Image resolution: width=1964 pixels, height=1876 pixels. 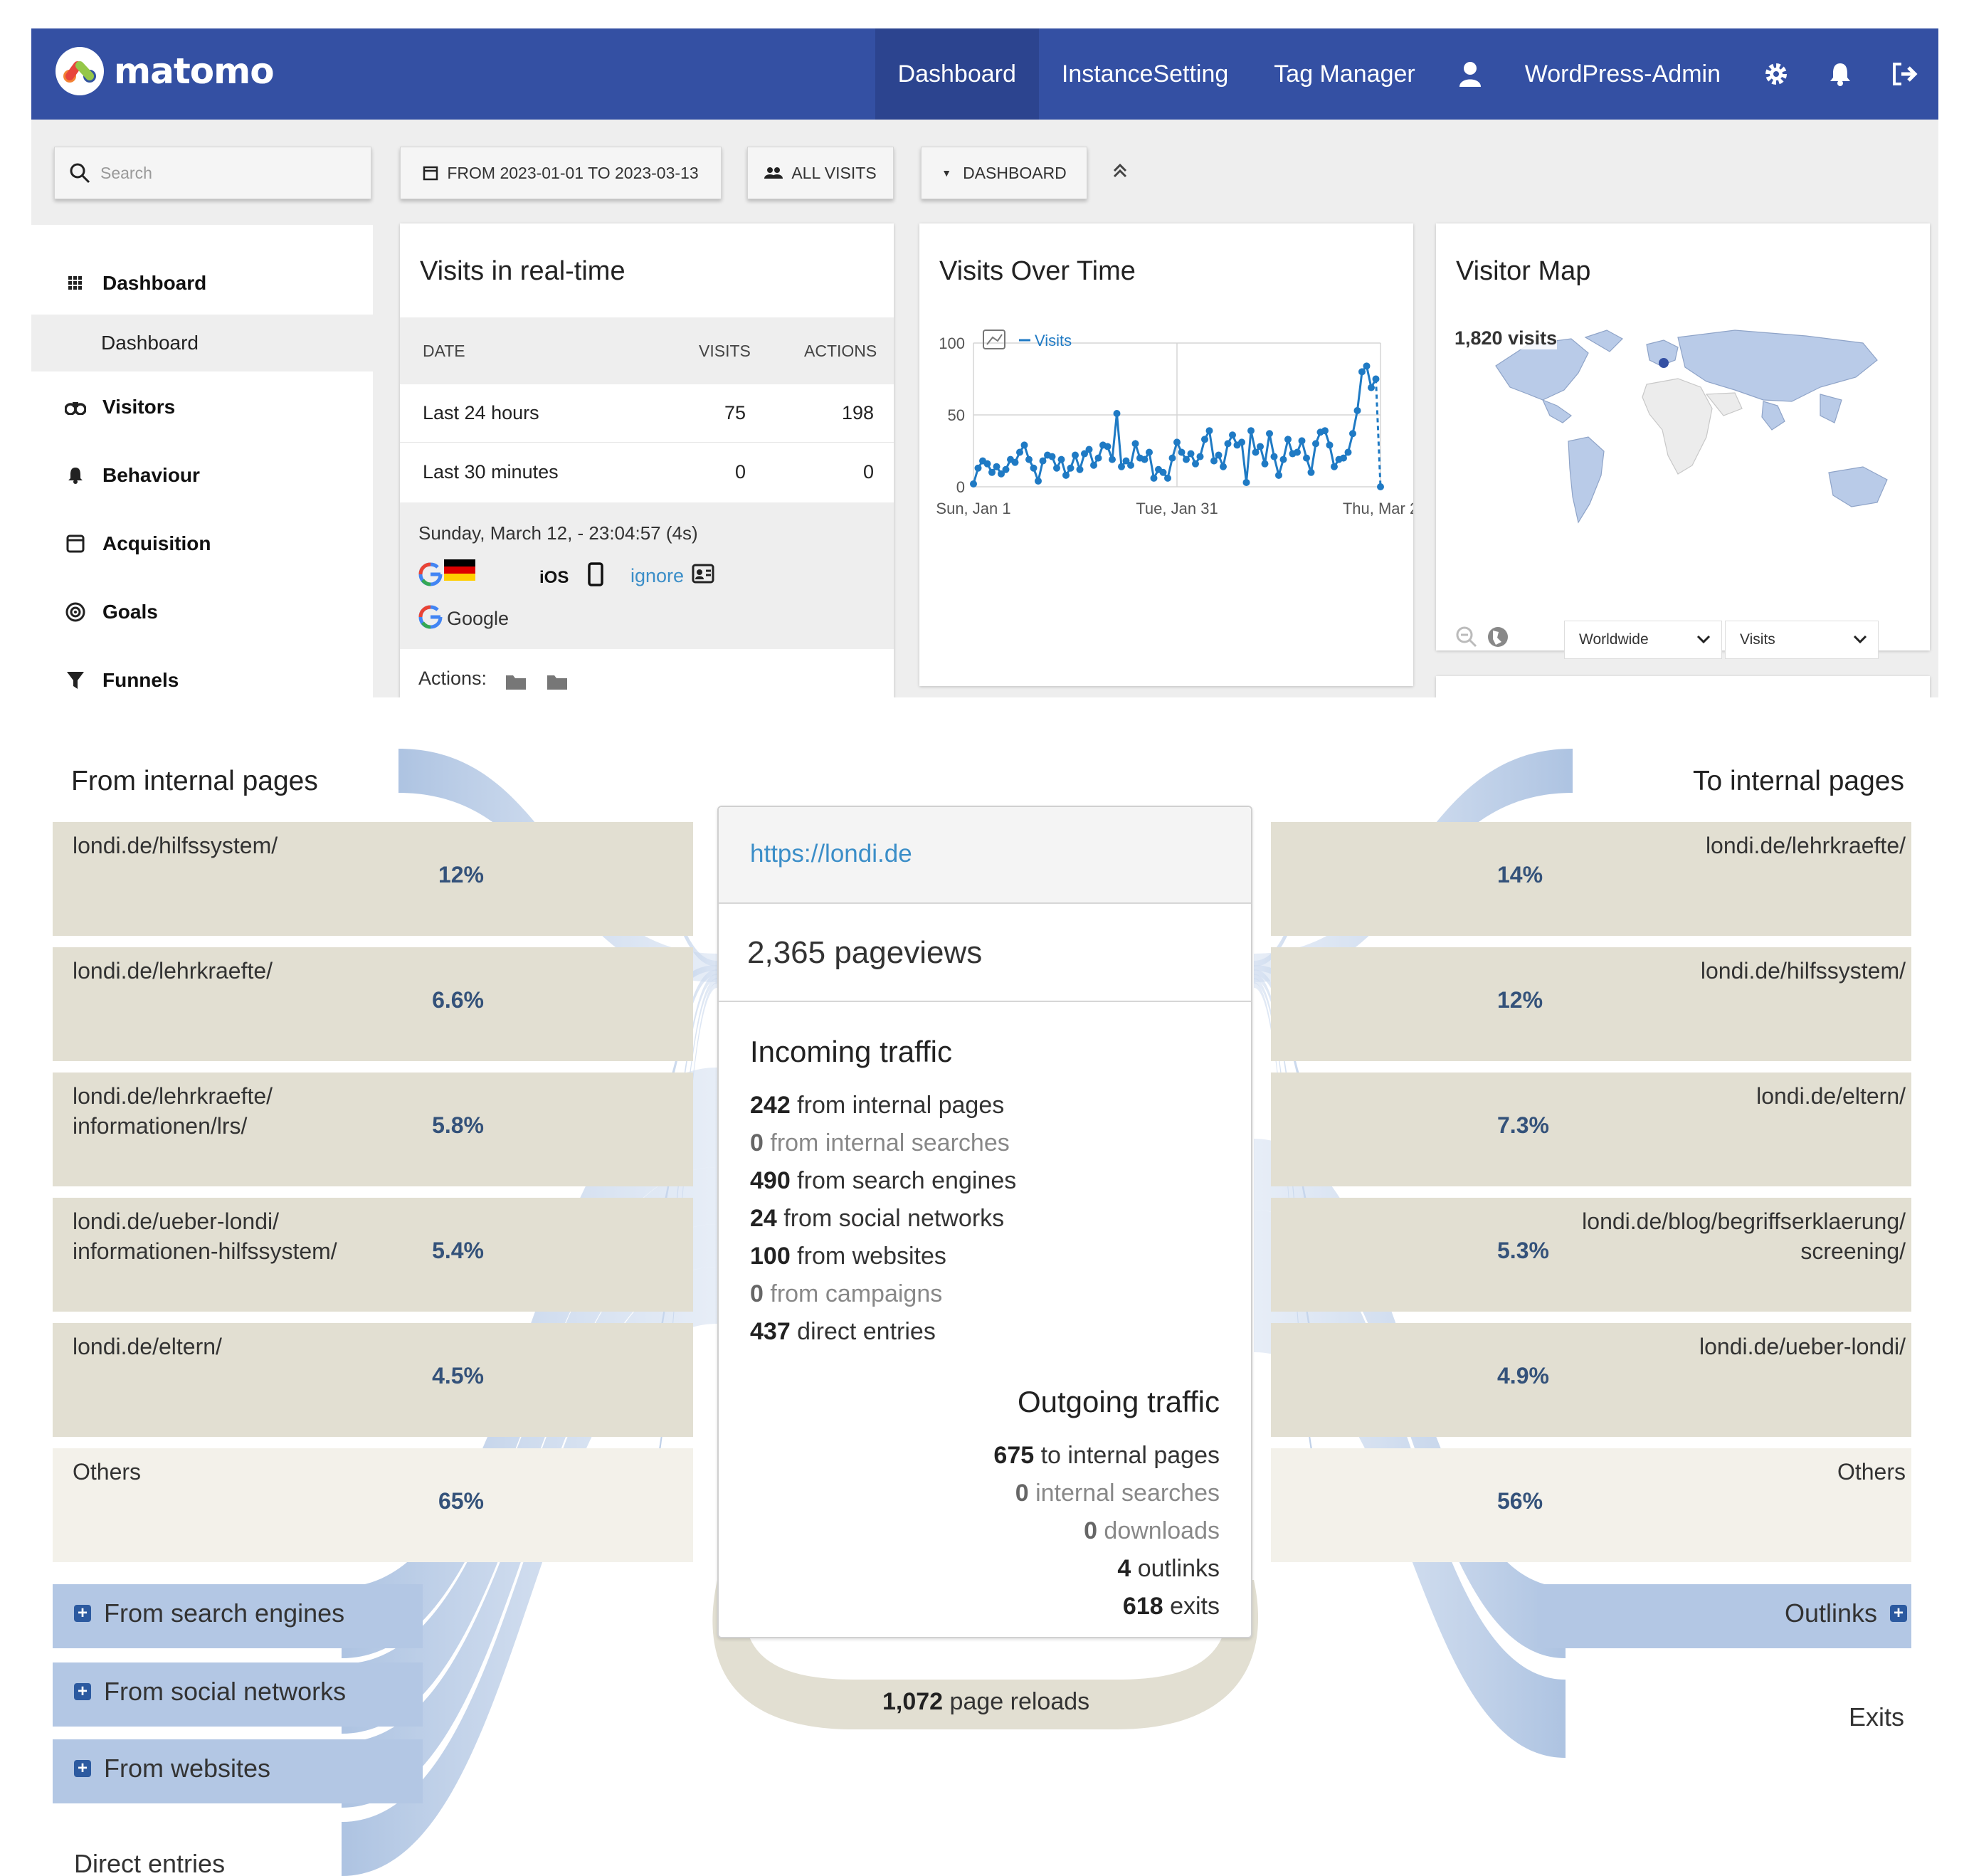 I want to click on dashboard-menu-button: ▼ DASHBOARD, so click(x=1004, y=173).